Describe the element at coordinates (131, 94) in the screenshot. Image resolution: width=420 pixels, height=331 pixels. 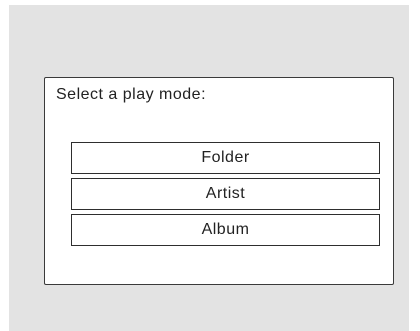
I see `dialog-prompt: Select a play mode:` at that location.